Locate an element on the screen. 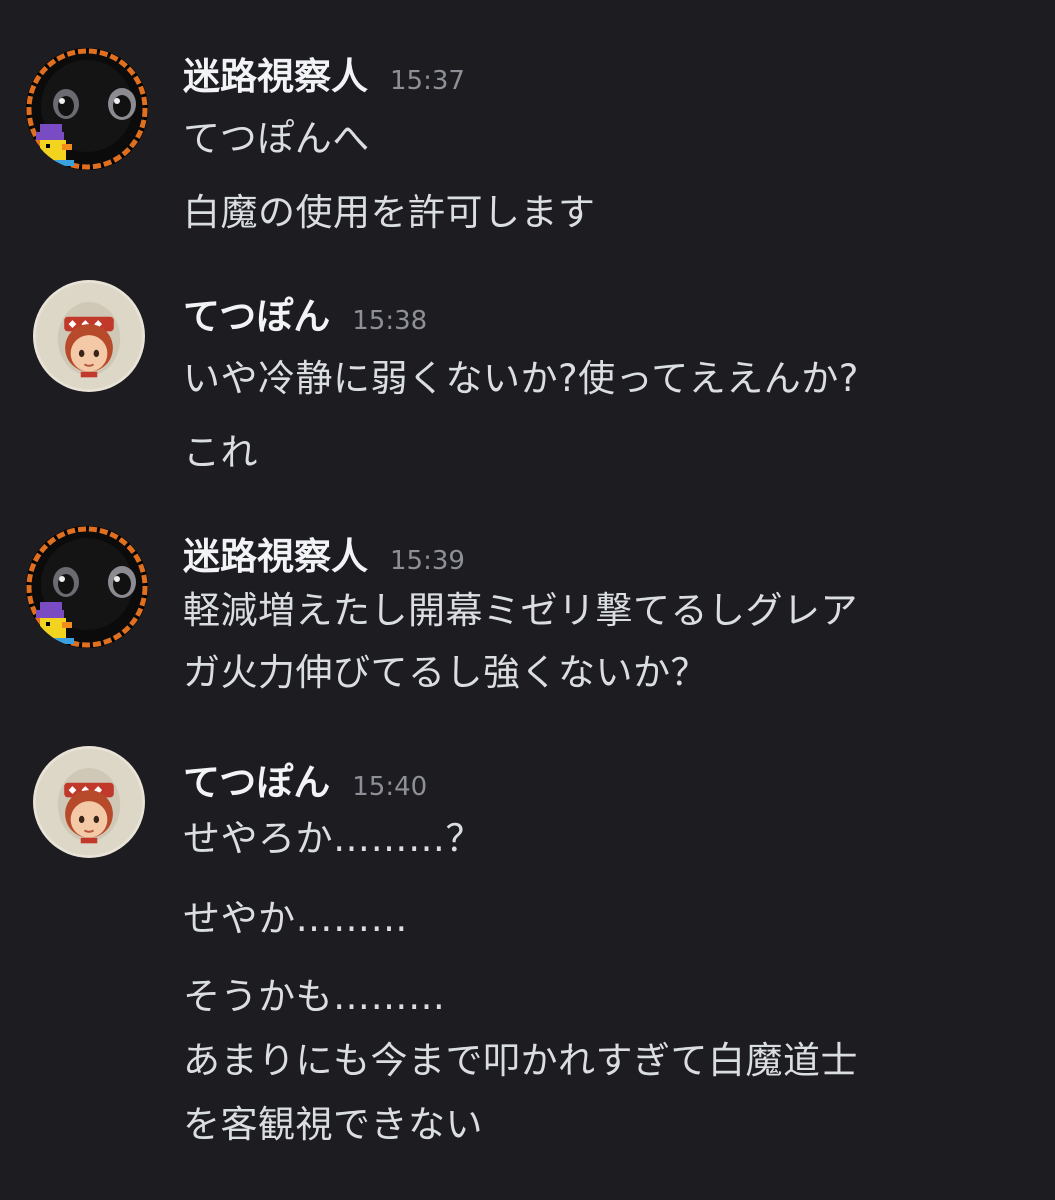  message-text: いや冷静に弱くないか?使ってええんか? is located at coordinates (521, 378).